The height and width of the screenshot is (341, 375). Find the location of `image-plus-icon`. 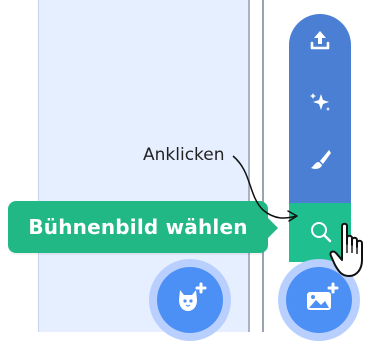

image-plus-icon is located at coordinates (319, 300).